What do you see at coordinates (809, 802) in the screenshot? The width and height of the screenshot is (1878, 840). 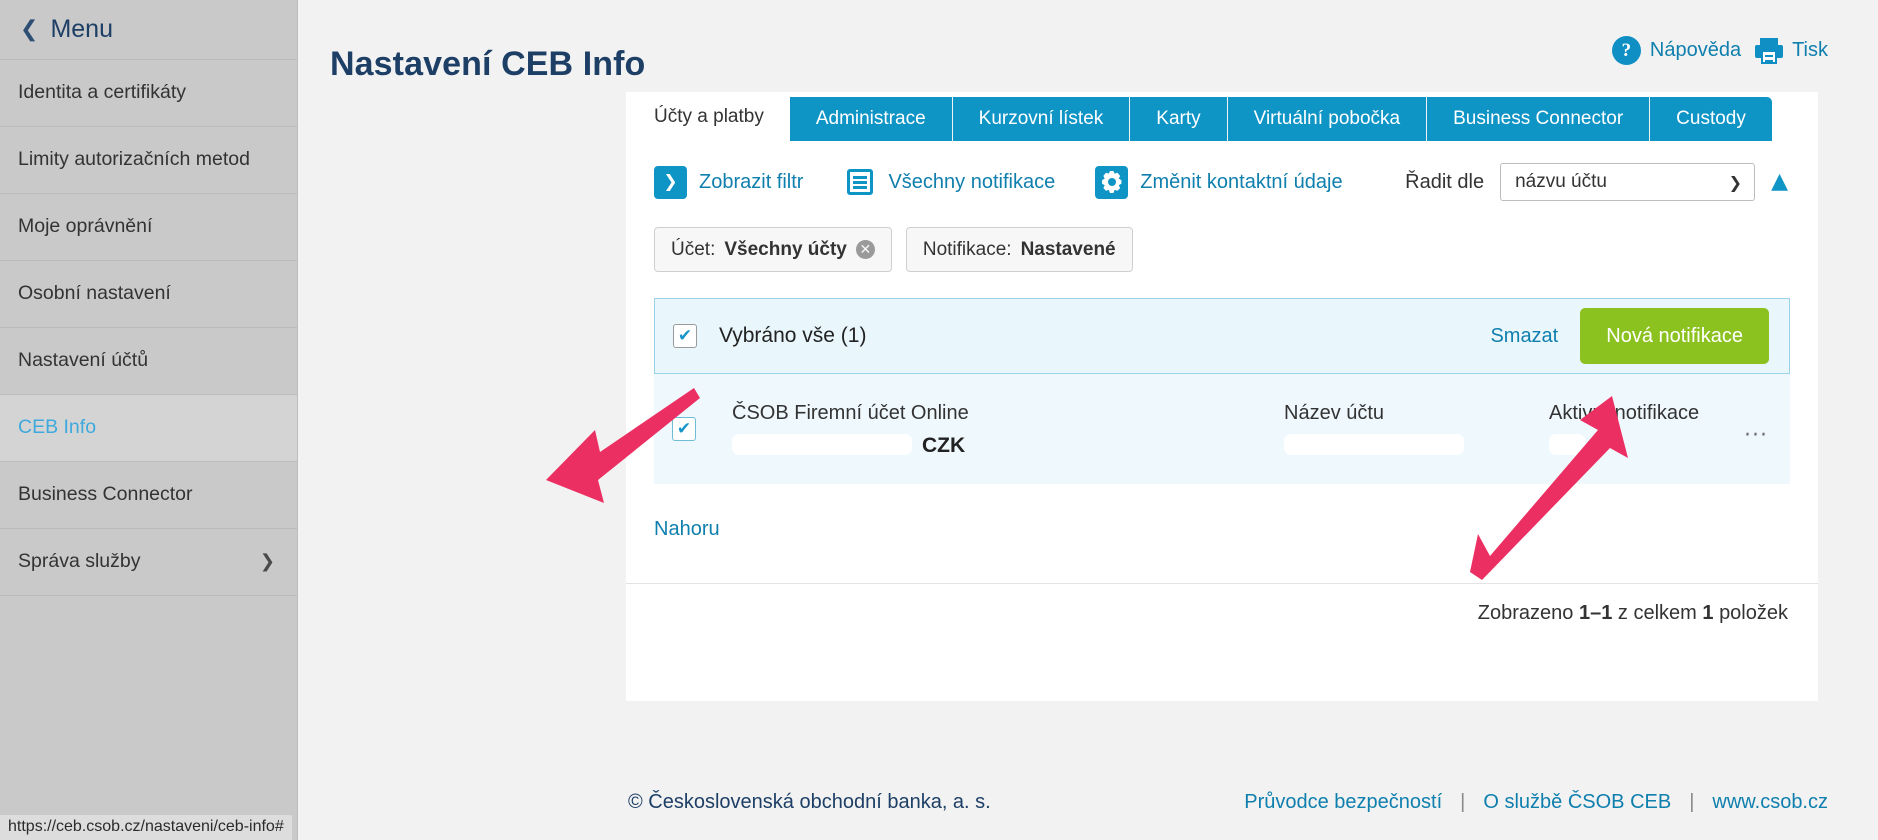 I see `copyright-text: © Československá obchodní banka, a. s.` at bounding box center [809, 802].